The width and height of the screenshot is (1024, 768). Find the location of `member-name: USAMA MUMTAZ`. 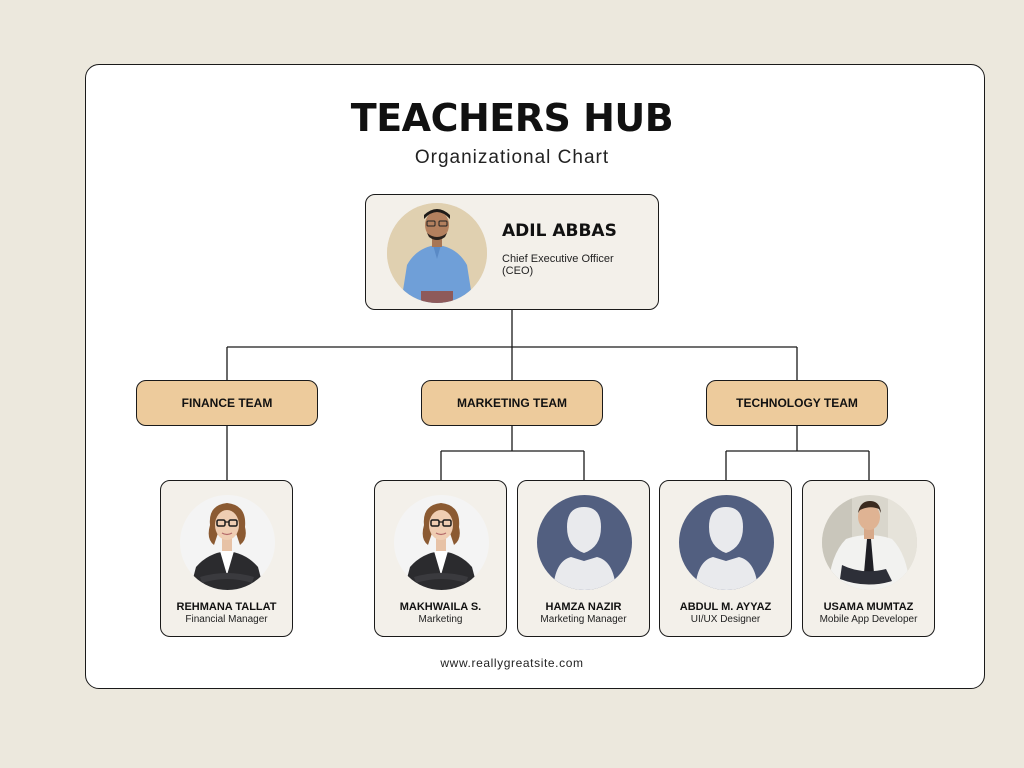

member-name: USAMA MUMTAZ is located at coordinates (868, 607).